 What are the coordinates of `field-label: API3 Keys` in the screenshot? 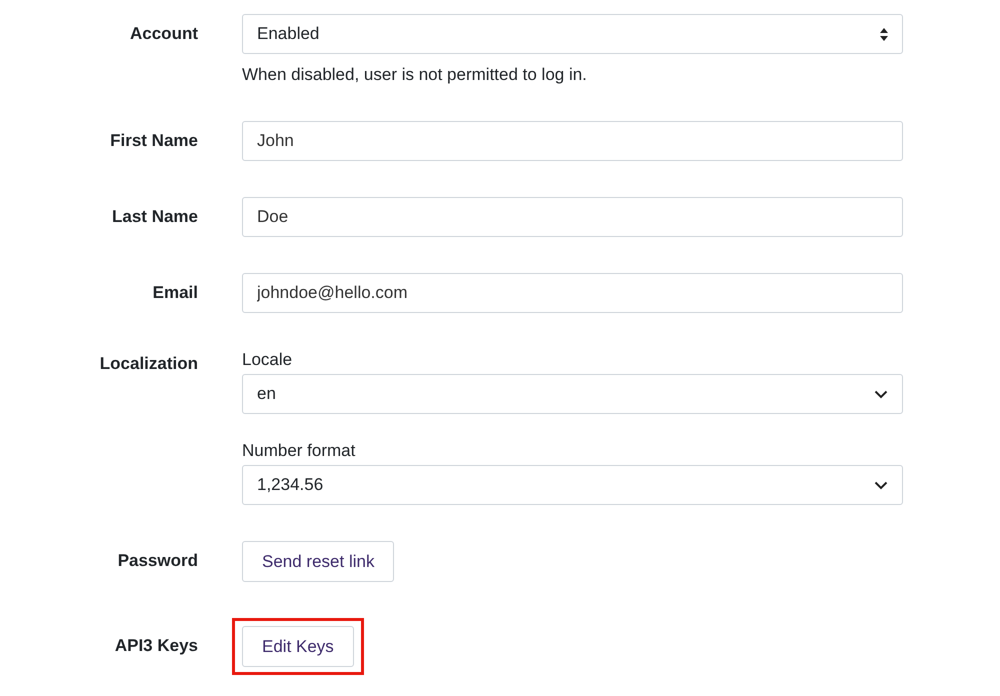 It's located at (156, 646).